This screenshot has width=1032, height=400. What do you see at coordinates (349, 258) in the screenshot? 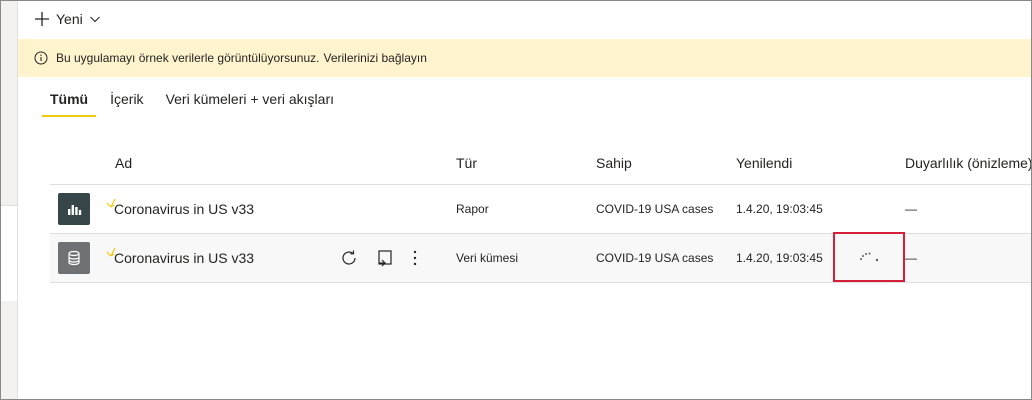
I see `refresh-now-icon` at bounding box center [349, 258].